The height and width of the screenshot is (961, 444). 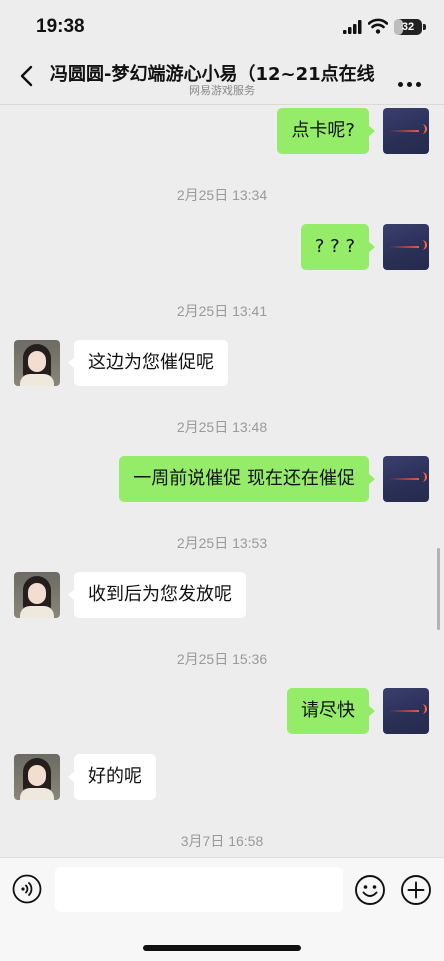 What do you see at coordinates (222, 948) in the screenshot?
I see `home-indicator` at bounding box center [222, 948].